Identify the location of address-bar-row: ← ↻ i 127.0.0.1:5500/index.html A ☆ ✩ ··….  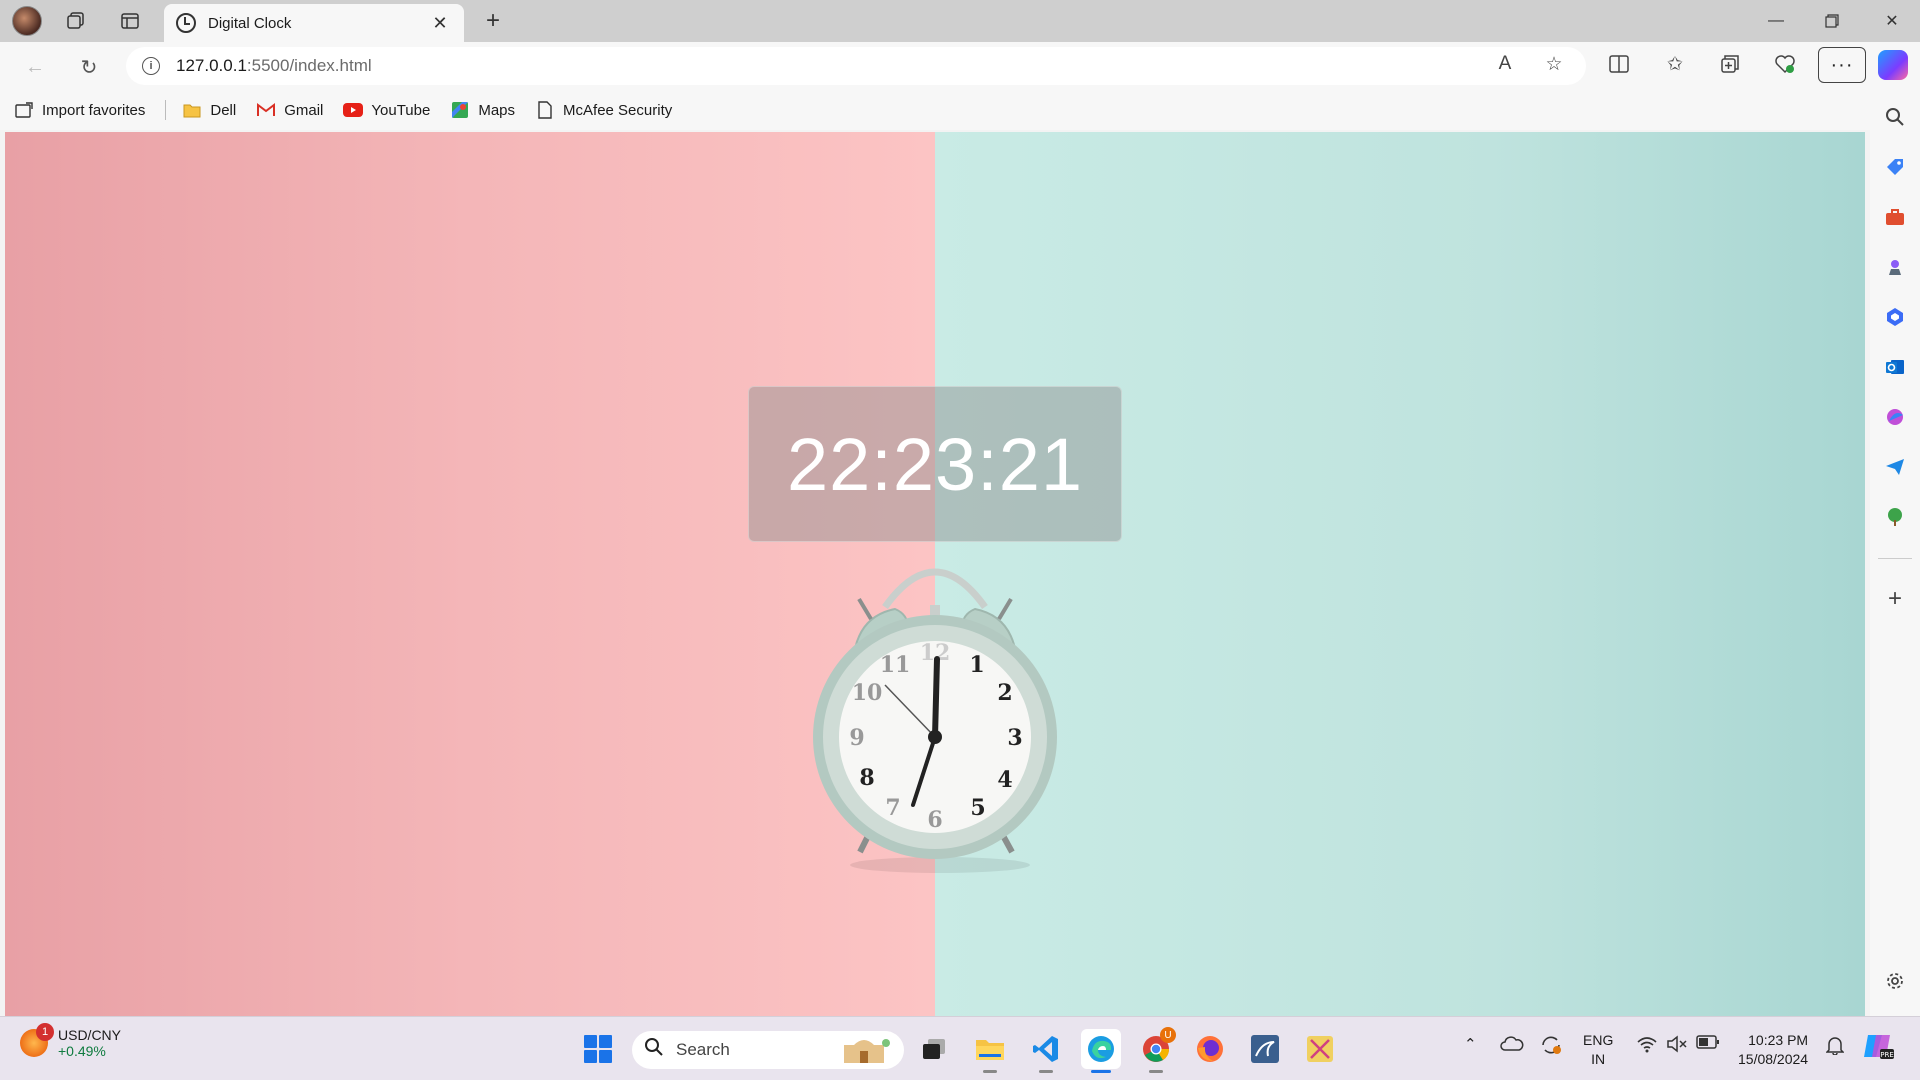
(960, 66).